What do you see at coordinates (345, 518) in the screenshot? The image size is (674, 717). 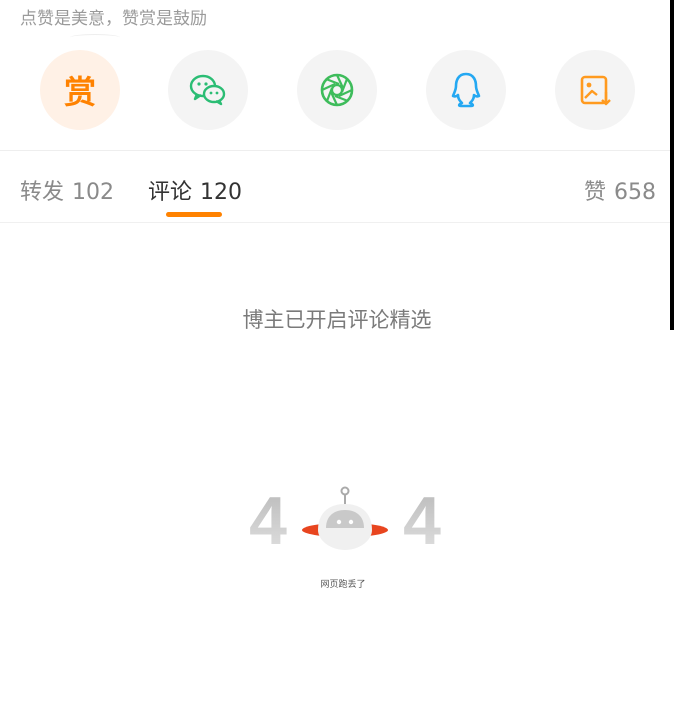 I see `robot-mascot-icon` at bounding box center [345, 518].